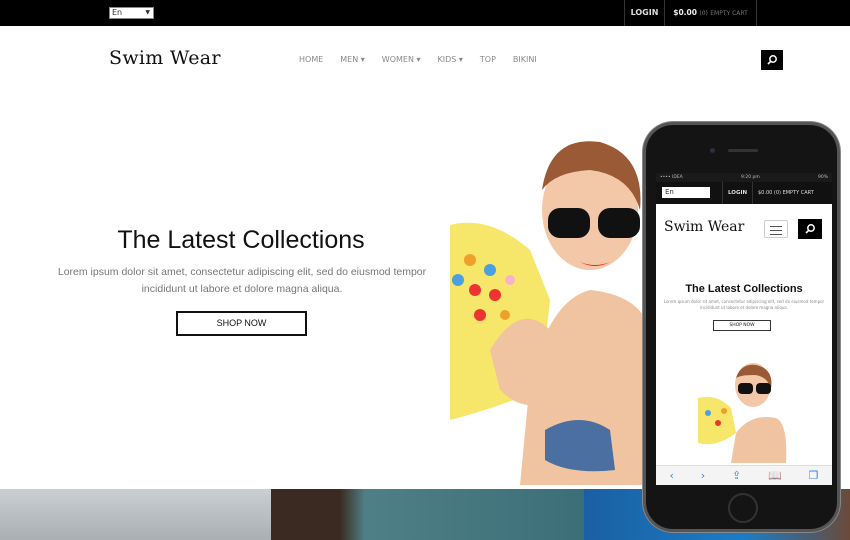  Describe the element at coordinates (117, 12) in the screenshot. I see `language-value: En` at that location.